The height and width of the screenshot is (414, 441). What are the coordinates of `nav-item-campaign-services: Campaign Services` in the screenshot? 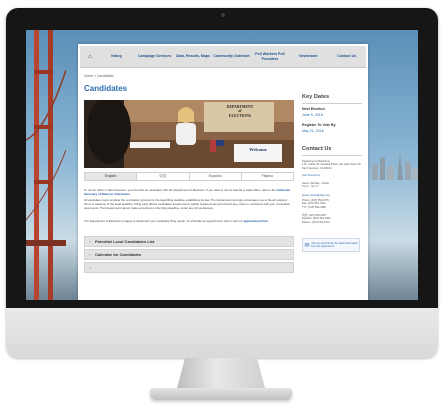 It's located at (154, 56).